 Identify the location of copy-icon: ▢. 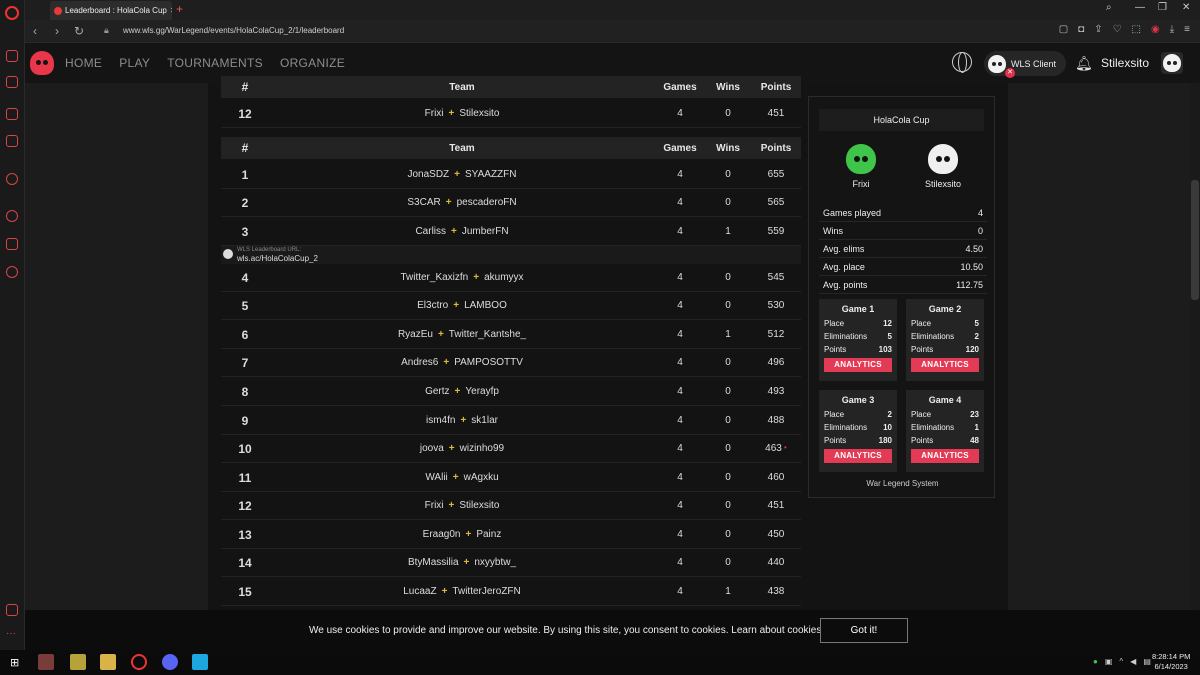
(1063, 29).